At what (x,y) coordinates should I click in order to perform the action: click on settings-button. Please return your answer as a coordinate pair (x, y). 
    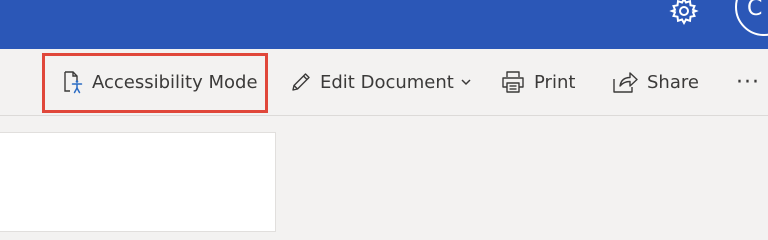
    Looking at the image, I should click on (684, 13).